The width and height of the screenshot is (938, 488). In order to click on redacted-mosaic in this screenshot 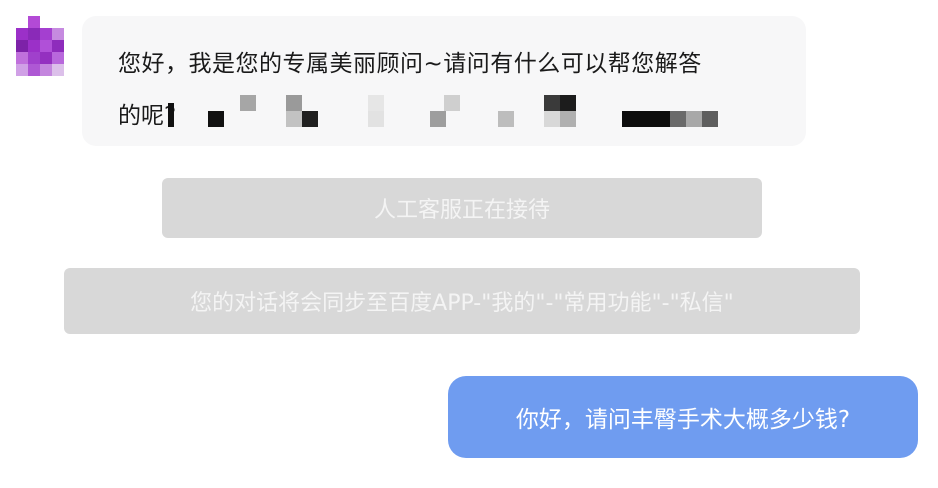, I will do `click(448, 112)`.